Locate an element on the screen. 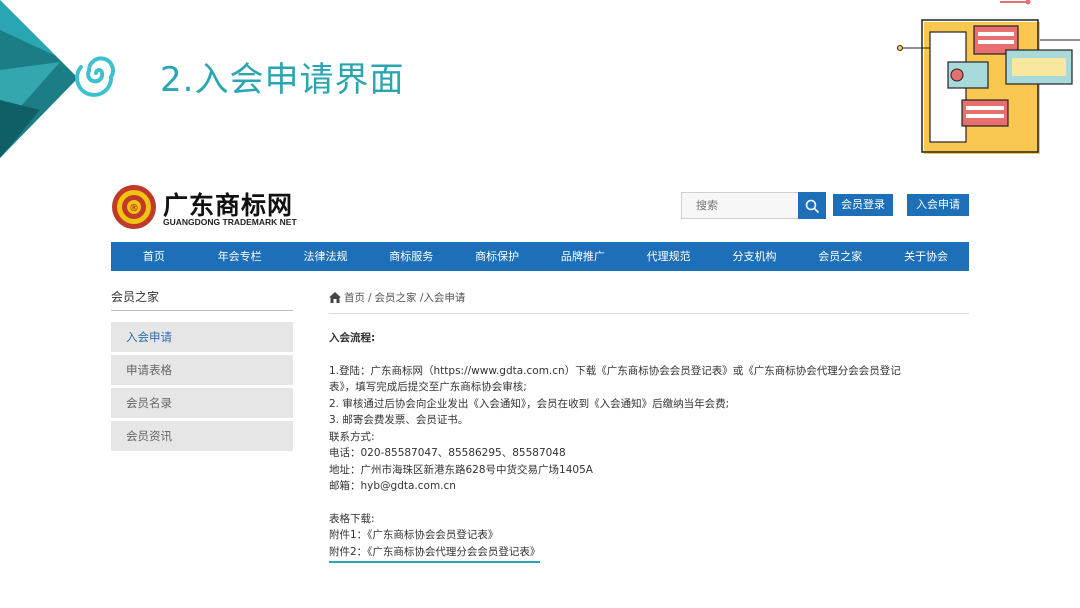  home-icon is located at coordinates (335, 297).